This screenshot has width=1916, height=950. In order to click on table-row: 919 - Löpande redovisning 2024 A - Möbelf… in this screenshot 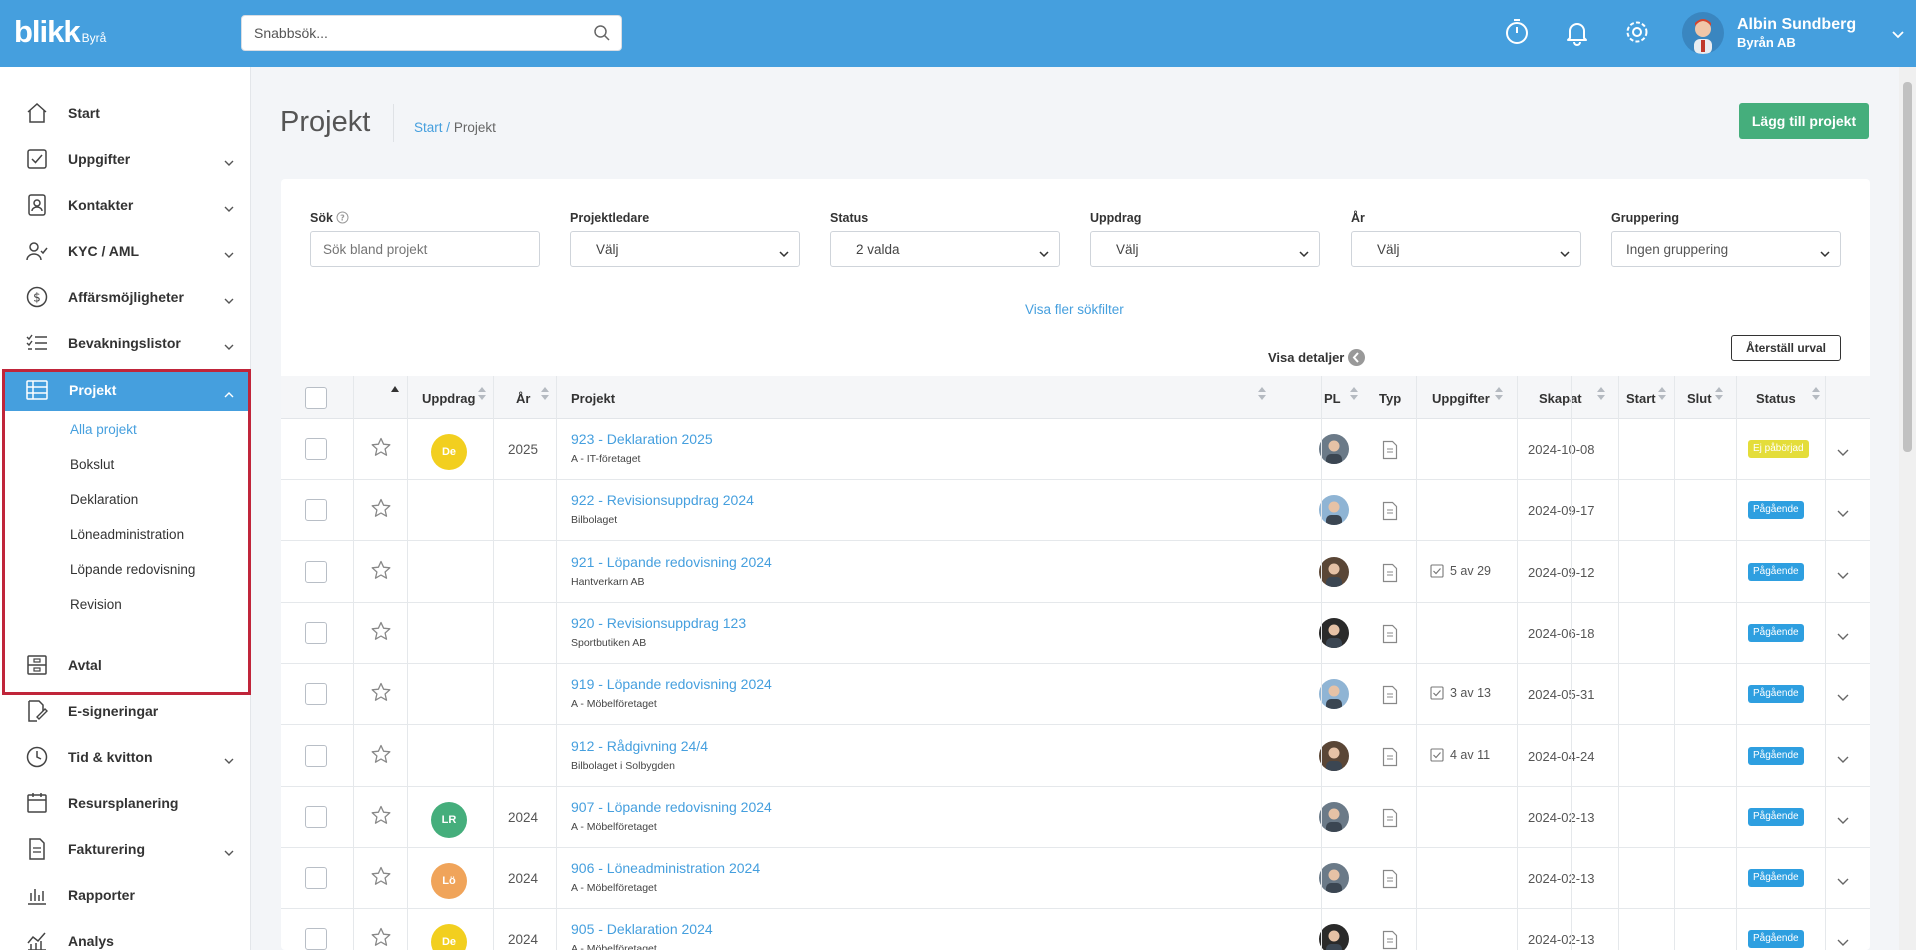, I will do `click(1075, 695)`.